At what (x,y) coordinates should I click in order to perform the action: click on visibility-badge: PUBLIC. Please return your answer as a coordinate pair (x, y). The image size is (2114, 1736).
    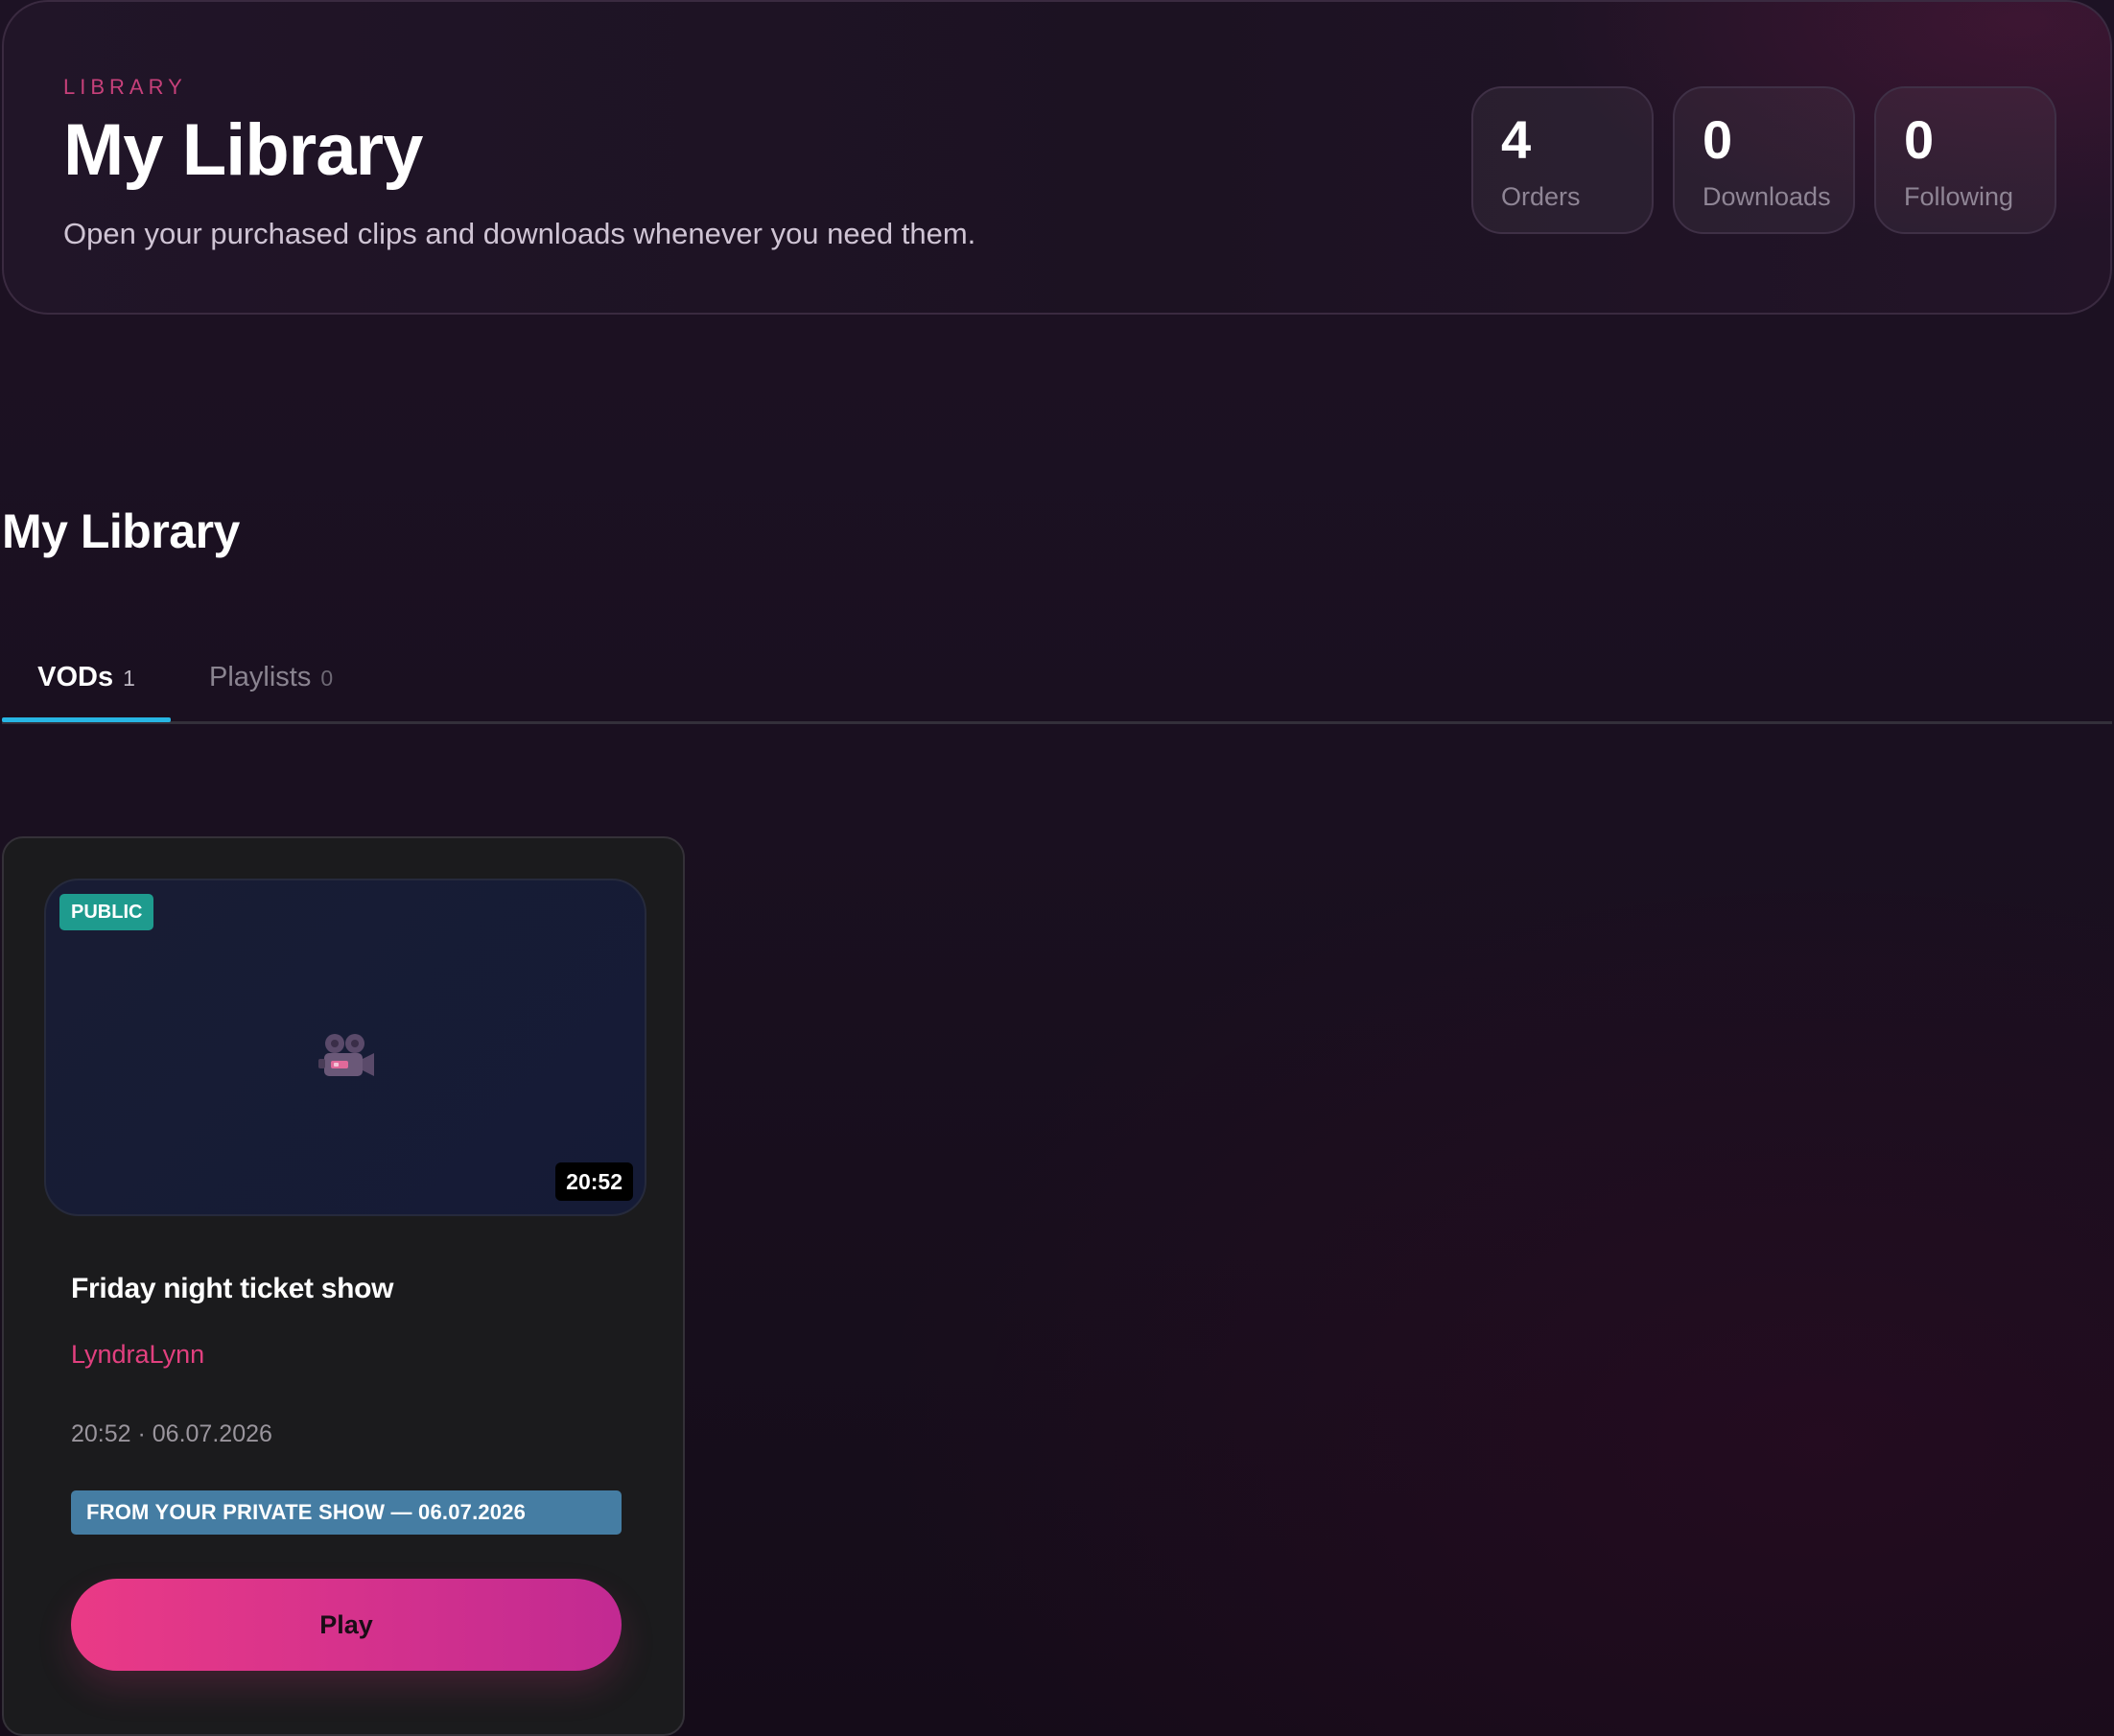
    Looking at the image, I should click on (106, 912).